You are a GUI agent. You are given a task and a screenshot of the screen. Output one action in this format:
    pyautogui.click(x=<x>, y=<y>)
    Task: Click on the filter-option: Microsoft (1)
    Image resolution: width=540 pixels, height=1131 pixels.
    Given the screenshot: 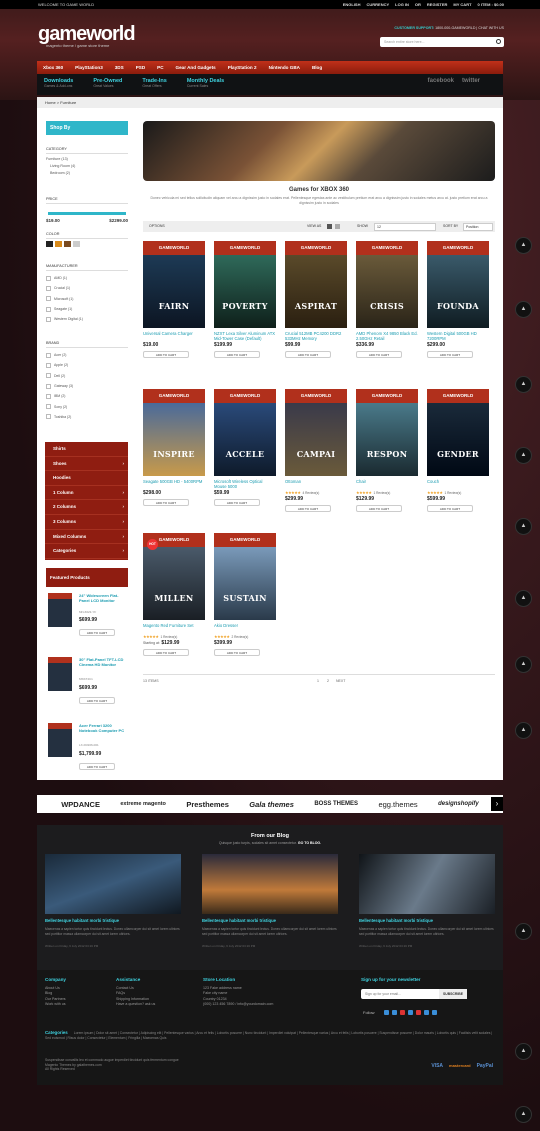 What is the action you would take?
    pyautogui.click(x=87, y=299)
    